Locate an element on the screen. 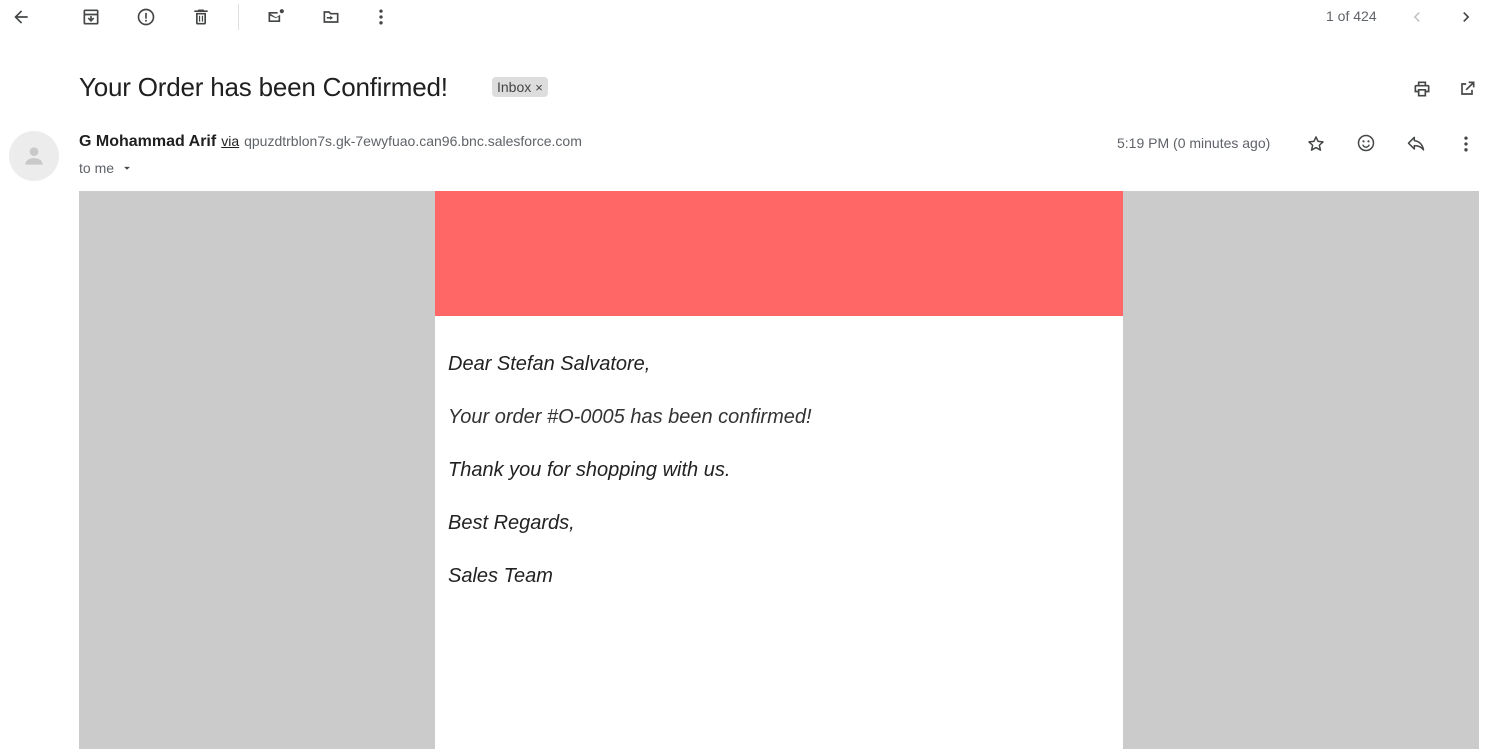 The image size is (1497, 749). print-icon is located at coordinates (1422, 89).